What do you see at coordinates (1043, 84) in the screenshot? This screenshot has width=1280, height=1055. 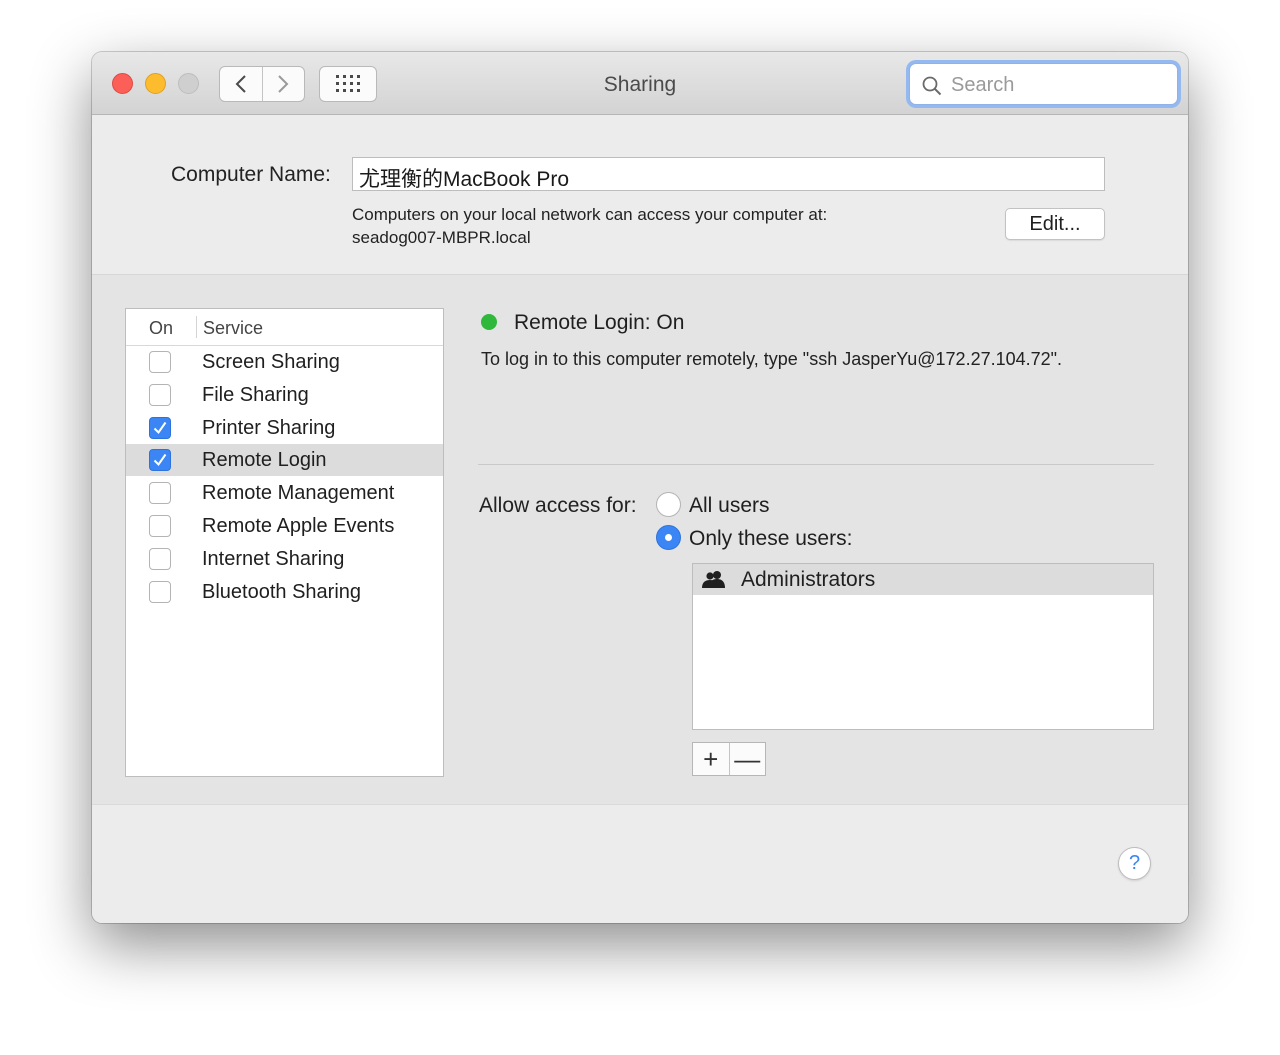 I see `search-input: Search` at bounding box center [1043, 84].